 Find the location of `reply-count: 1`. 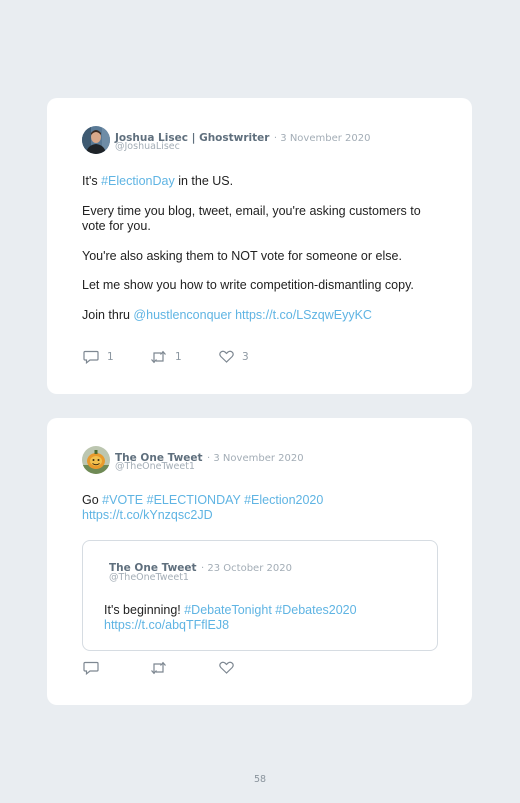

reply-count: 1 is located at coordinates (110, 357).